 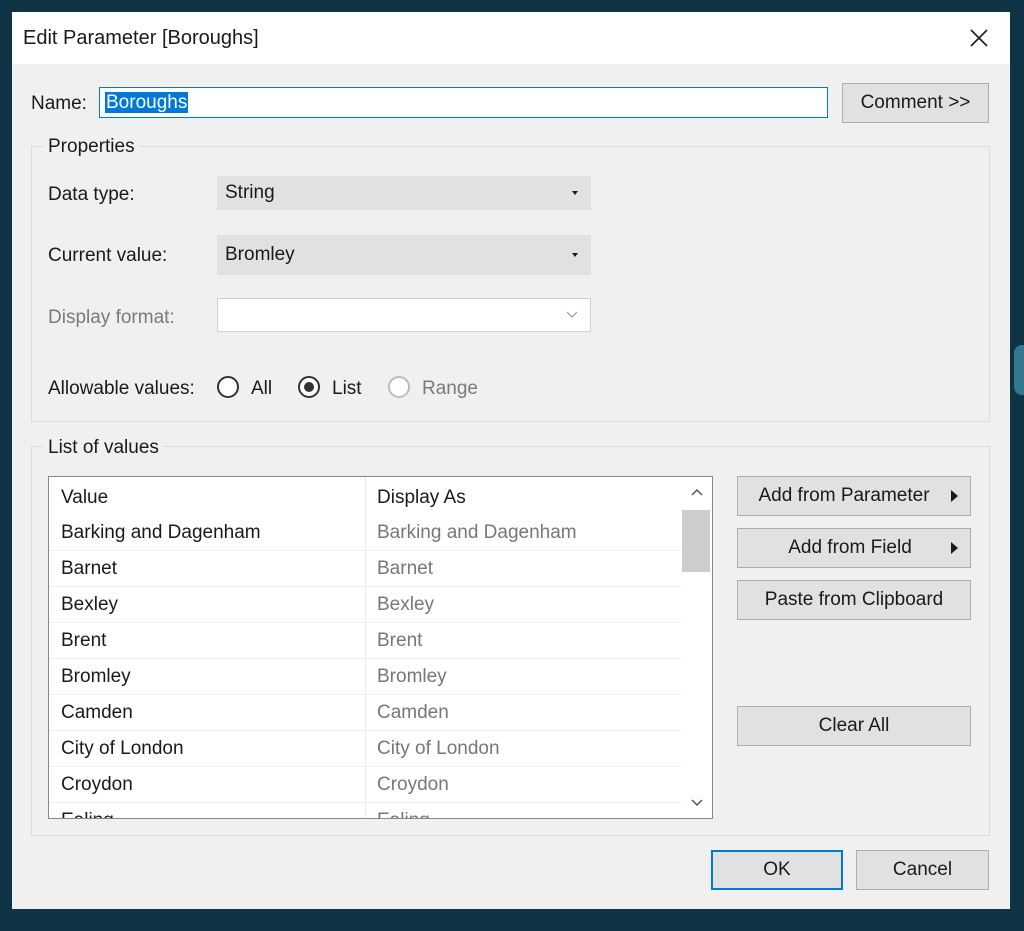 What do you see at coordinates (89, 568) in the screenshot?
I see `row-value: Barnet` at bounding box center [89, 568].